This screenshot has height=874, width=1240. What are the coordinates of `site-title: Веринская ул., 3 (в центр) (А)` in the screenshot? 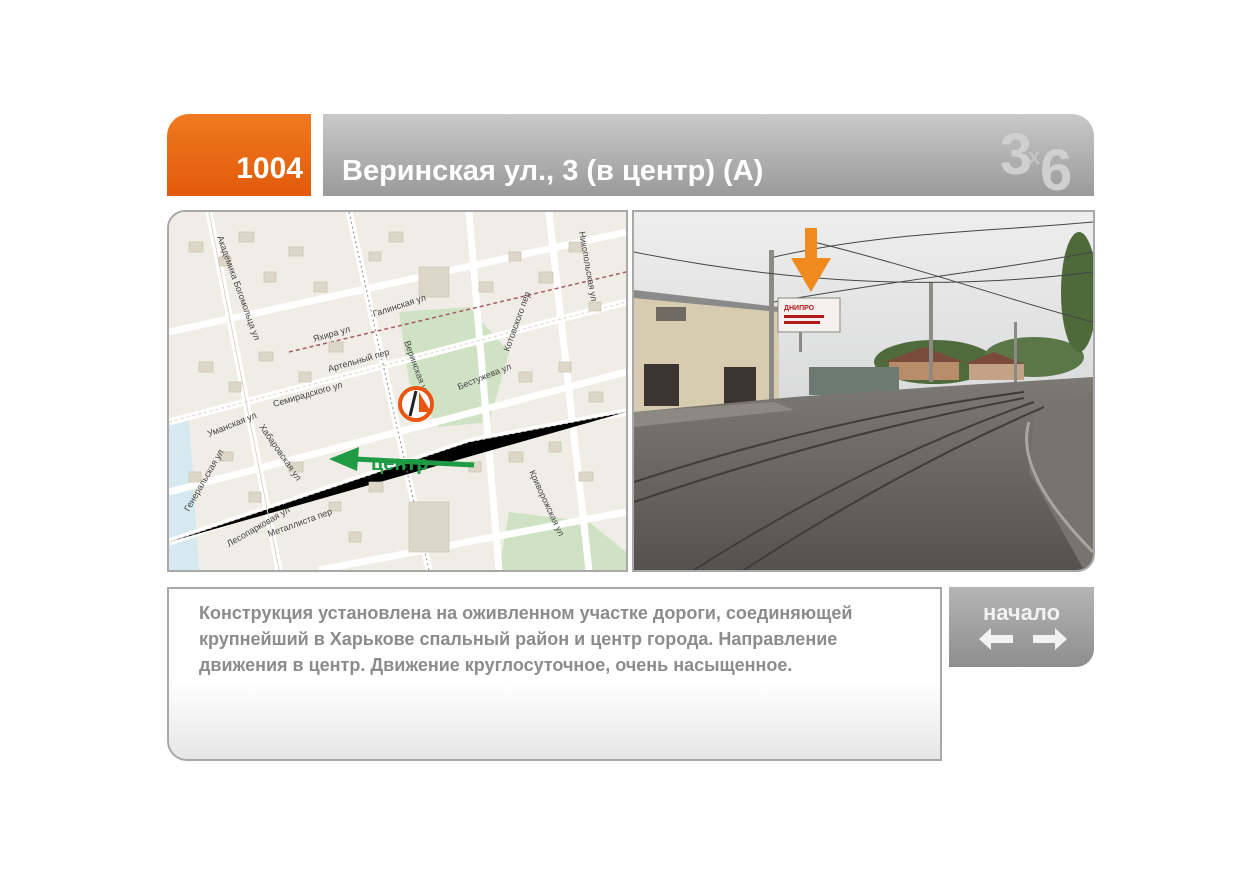 It's located at (553, 171).